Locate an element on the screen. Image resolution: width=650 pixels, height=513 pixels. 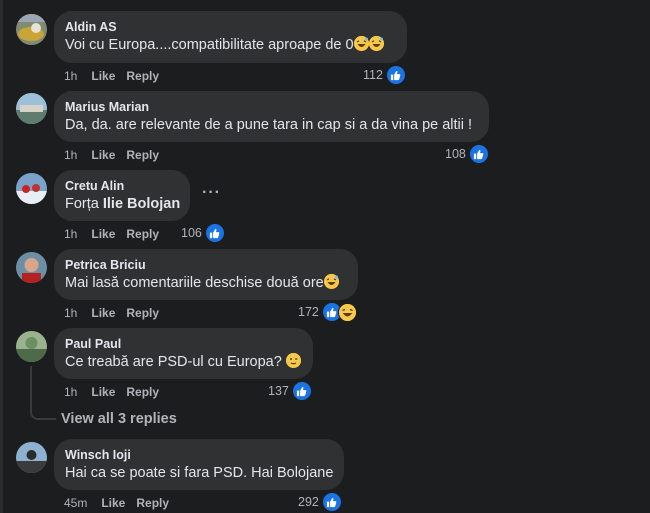
reaction-count: 106 is located at coordinates (191, 233).